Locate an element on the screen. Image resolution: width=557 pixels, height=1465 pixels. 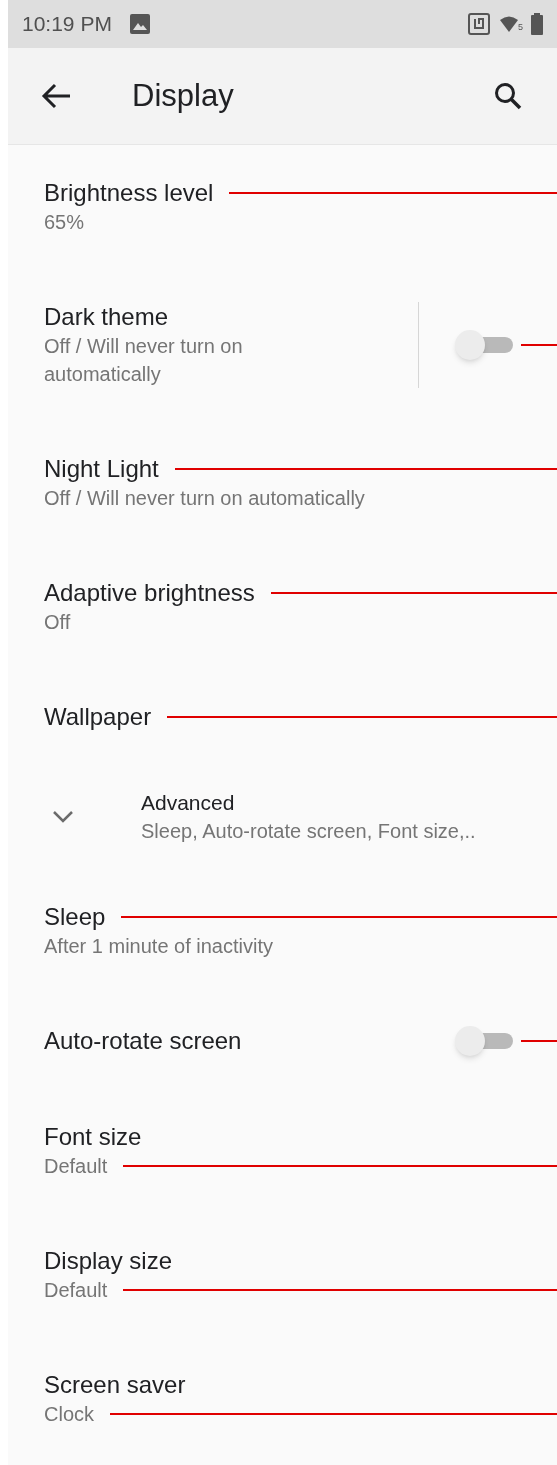
setting-row: Night Light Off / Will never turn on automatically is located at coordinates (282, 483).